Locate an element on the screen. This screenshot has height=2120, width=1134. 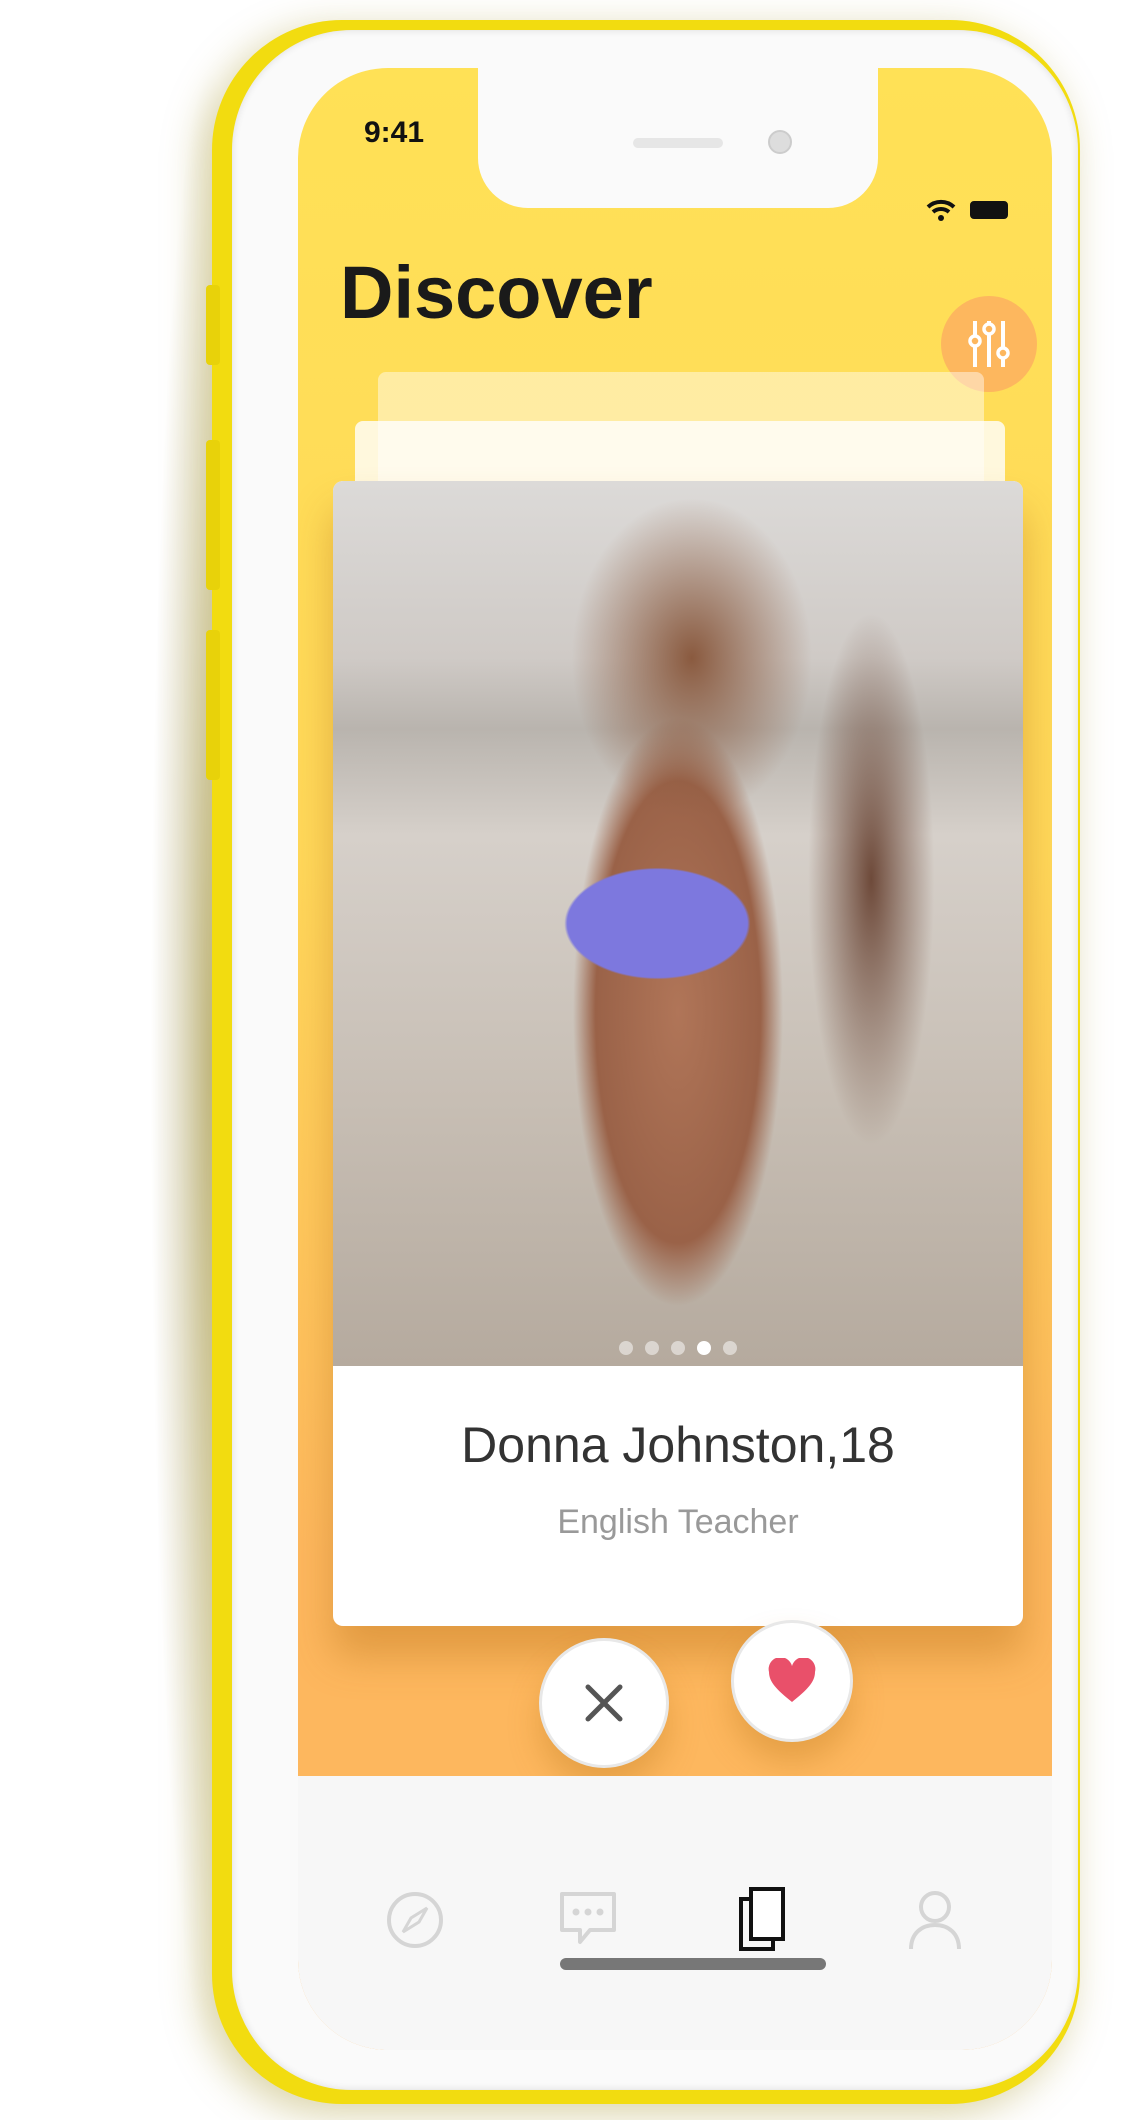
wifi-icon is located at coordinates (941, 210).